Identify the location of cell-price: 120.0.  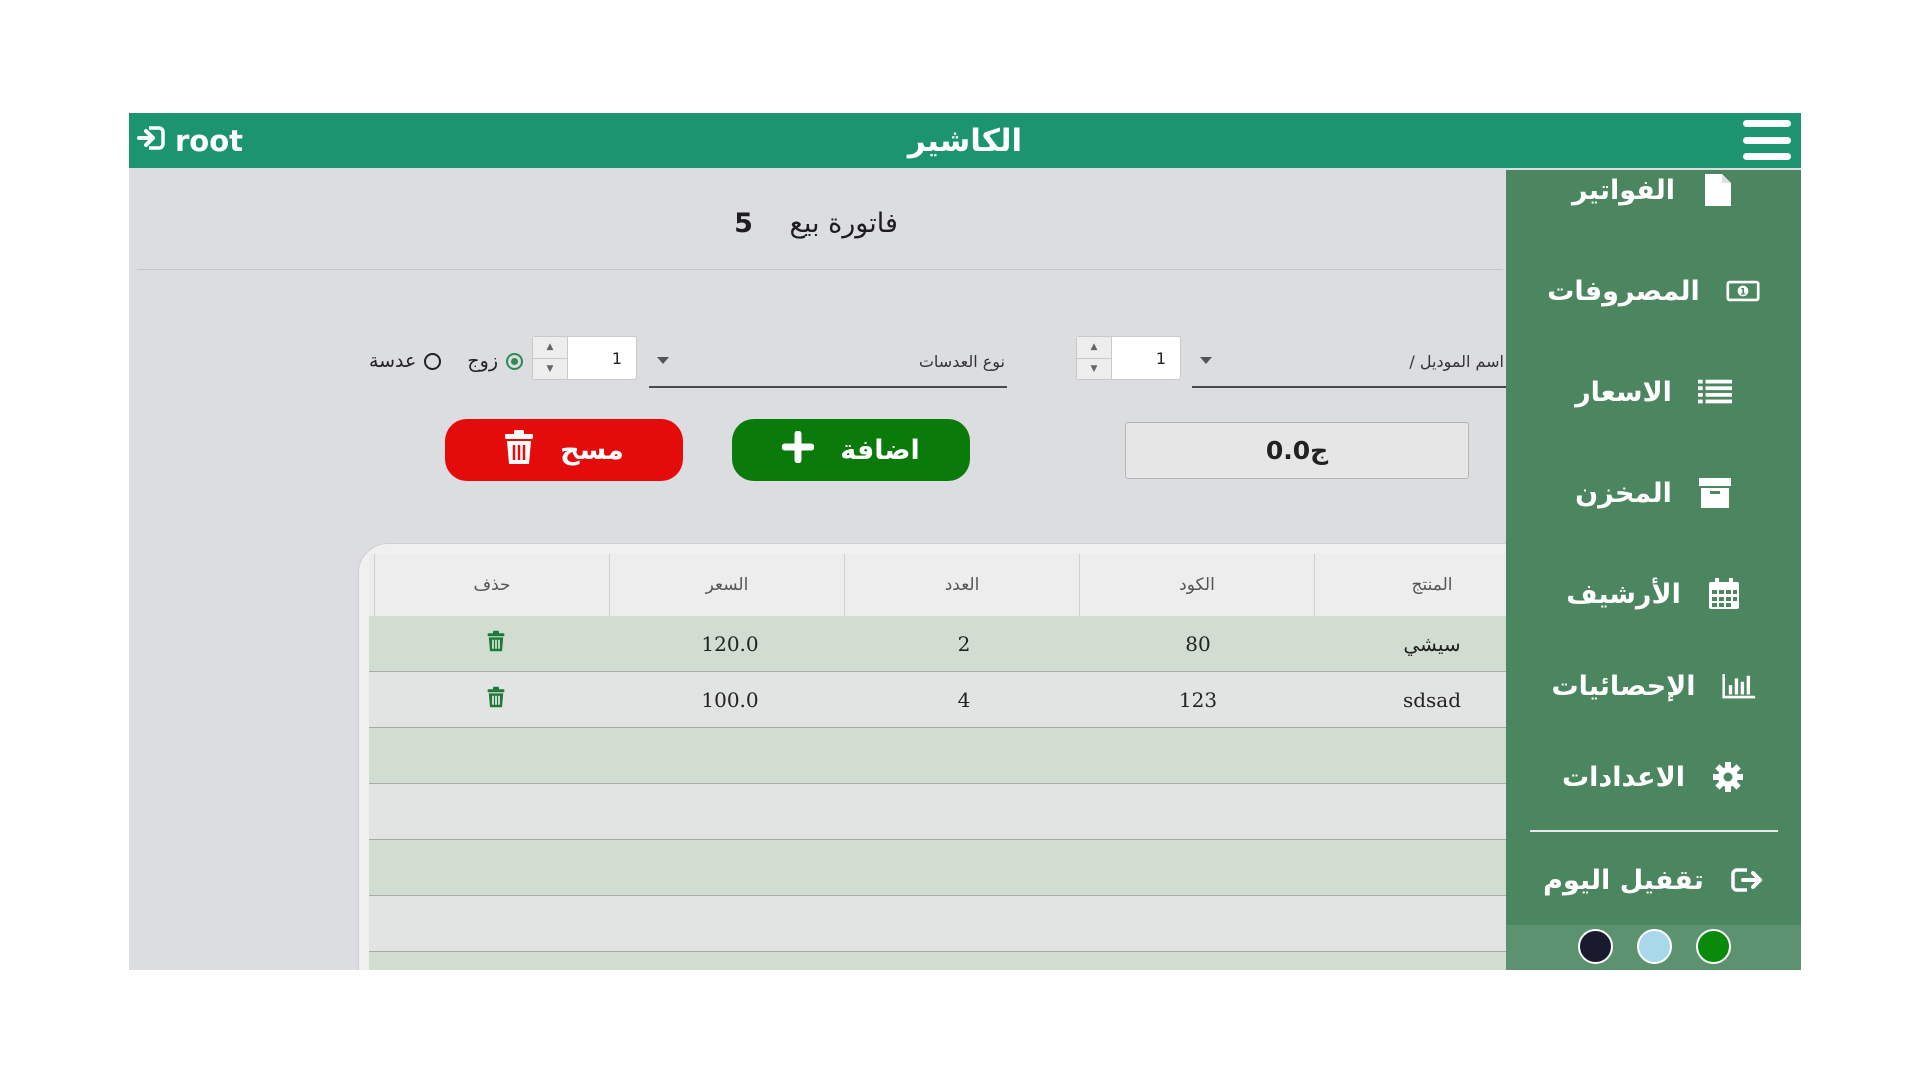
(730, 643).